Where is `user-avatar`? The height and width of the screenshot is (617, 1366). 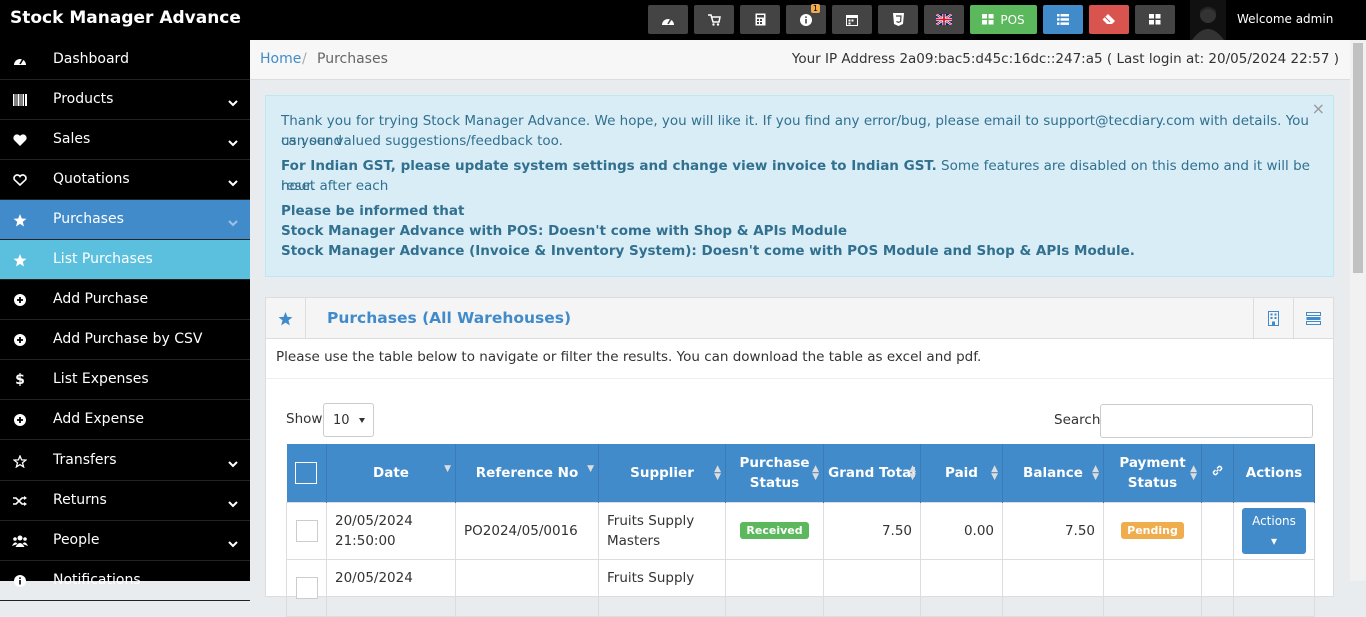
user-avatar is located at coordinates (1208, 20).